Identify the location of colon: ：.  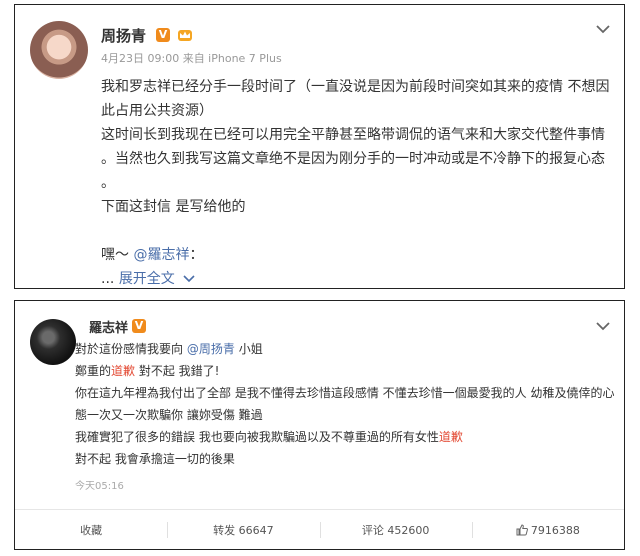
(196, 255).